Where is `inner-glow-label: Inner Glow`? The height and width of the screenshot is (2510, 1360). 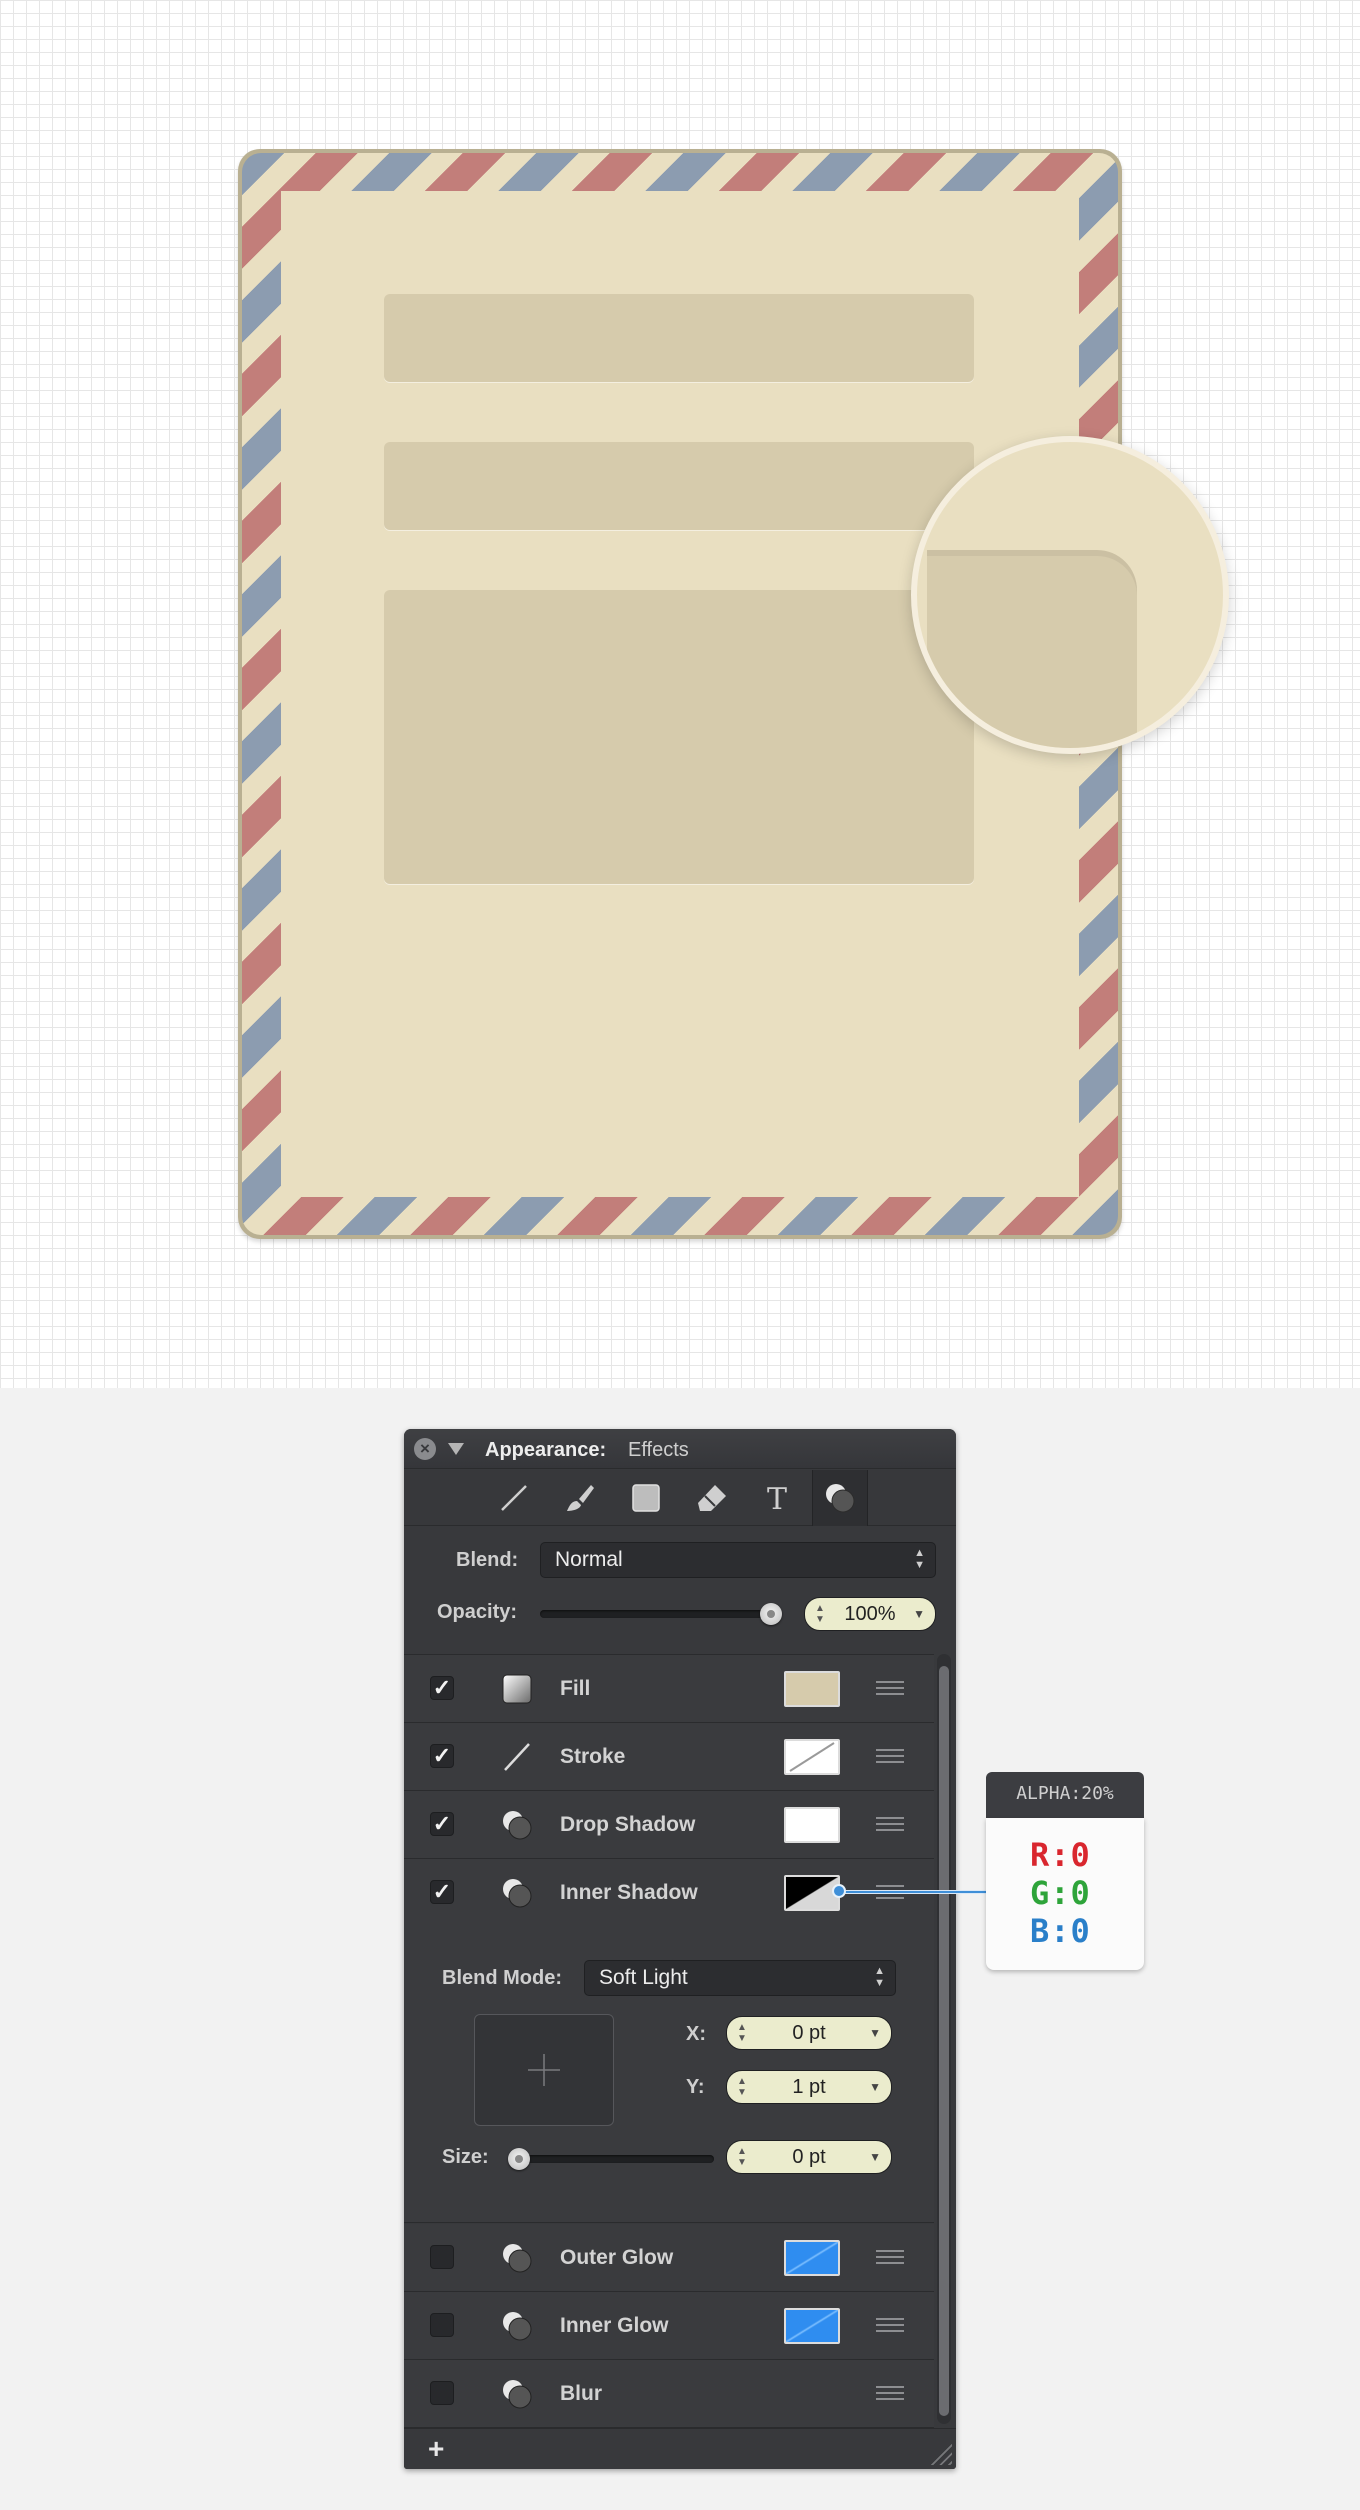 inner-glow-label: Inner Glow is located at coordinates (614, 2325).